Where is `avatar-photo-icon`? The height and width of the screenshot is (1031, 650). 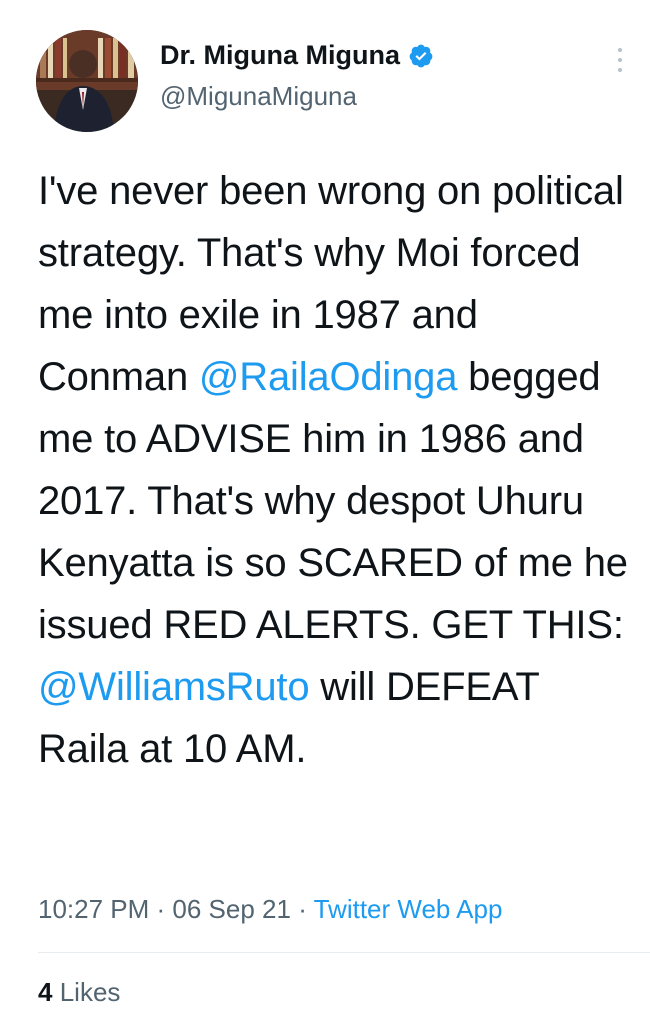 avatar-photo-icon is located at coordinates (87, 81).